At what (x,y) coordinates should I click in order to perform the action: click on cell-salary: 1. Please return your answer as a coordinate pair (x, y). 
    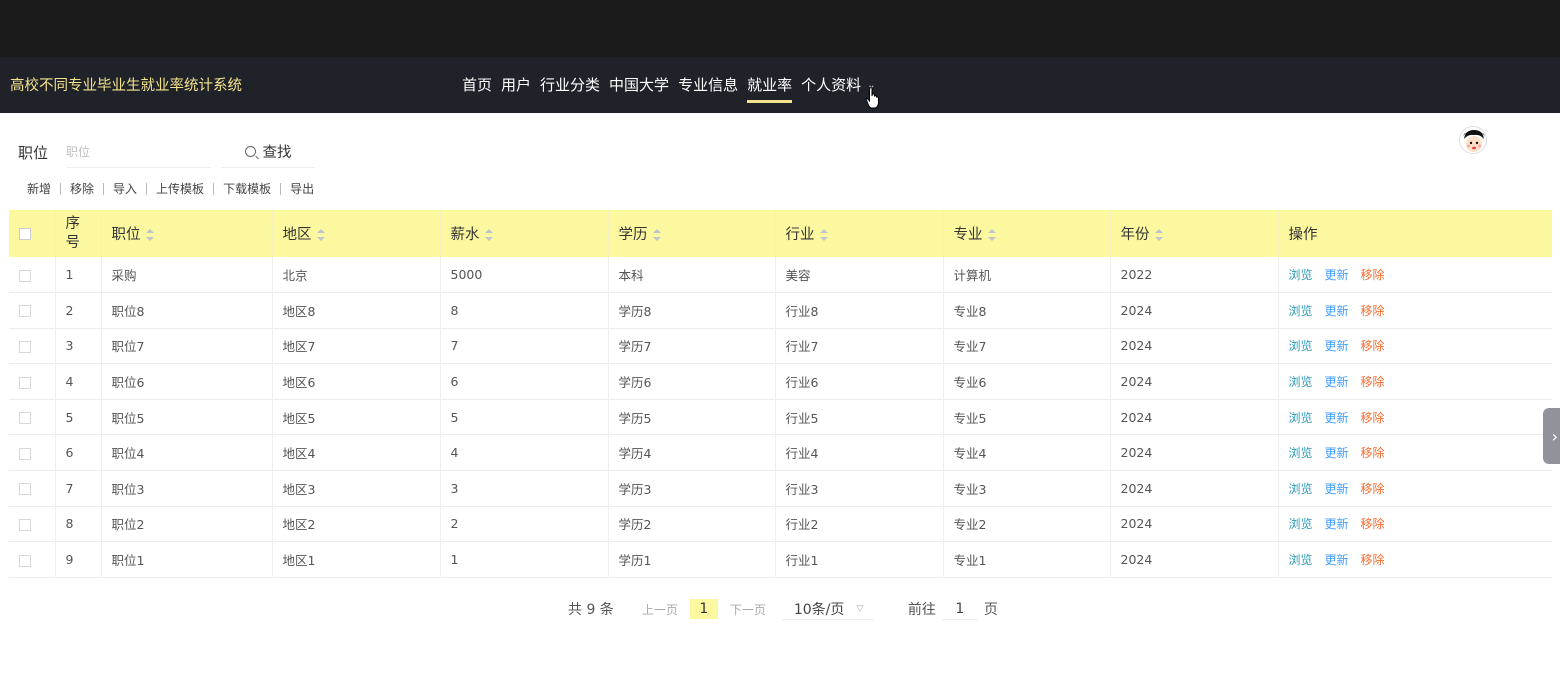
    Looking at the image, I should click on (524, 559).